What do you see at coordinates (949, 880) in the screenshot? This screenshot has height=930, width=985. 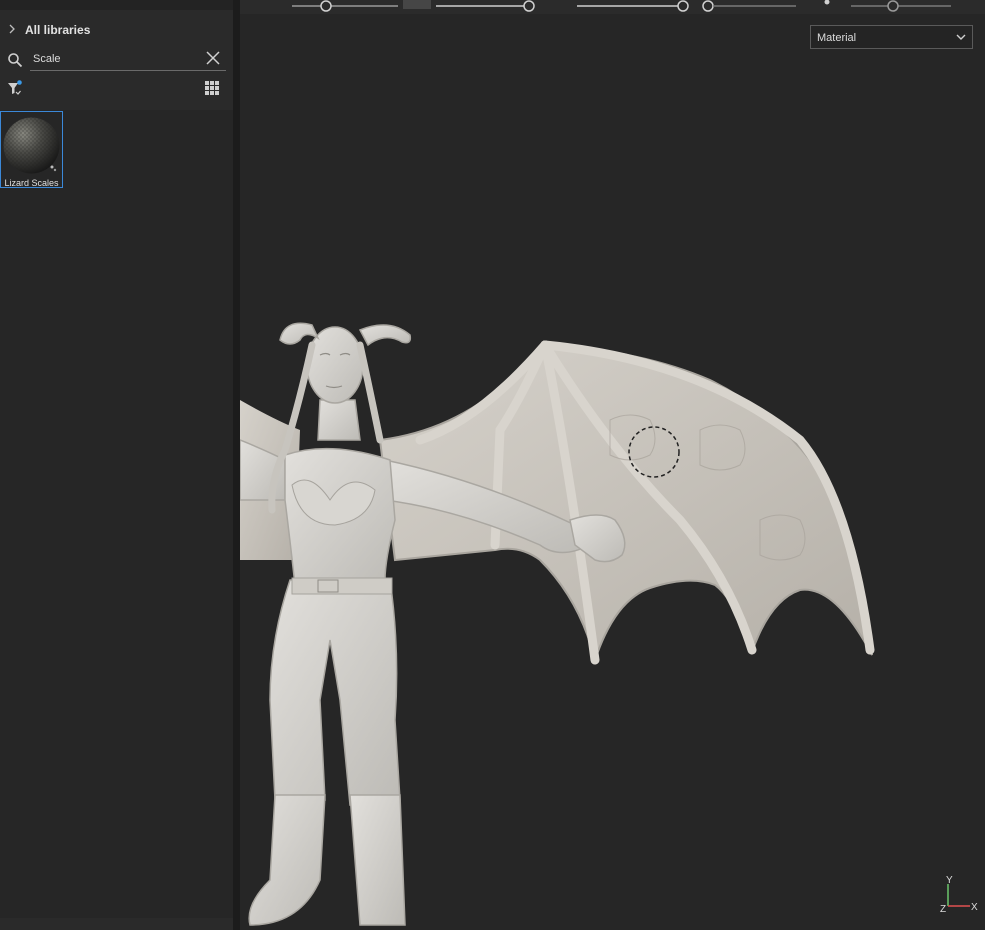 I see `axis-y-label: Y` at bounding box center [949, 880].